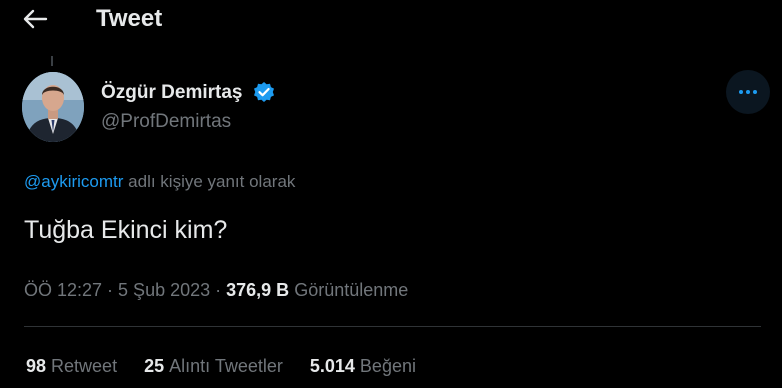  What do you see at coordinates (63, 290) in the screenshot?
I see `tweet-time-link: ÖÖ 12:27` at bounding box center [63, 290].